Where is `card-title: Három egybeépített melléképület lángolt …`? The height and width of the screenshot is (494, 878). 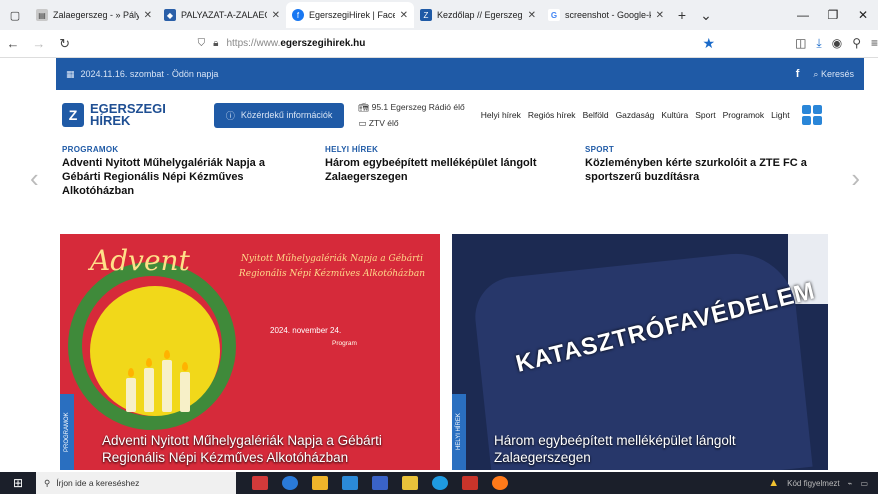 card-title: Három egybeépített melléképület lángolt … is located at coordinates (654, 449).